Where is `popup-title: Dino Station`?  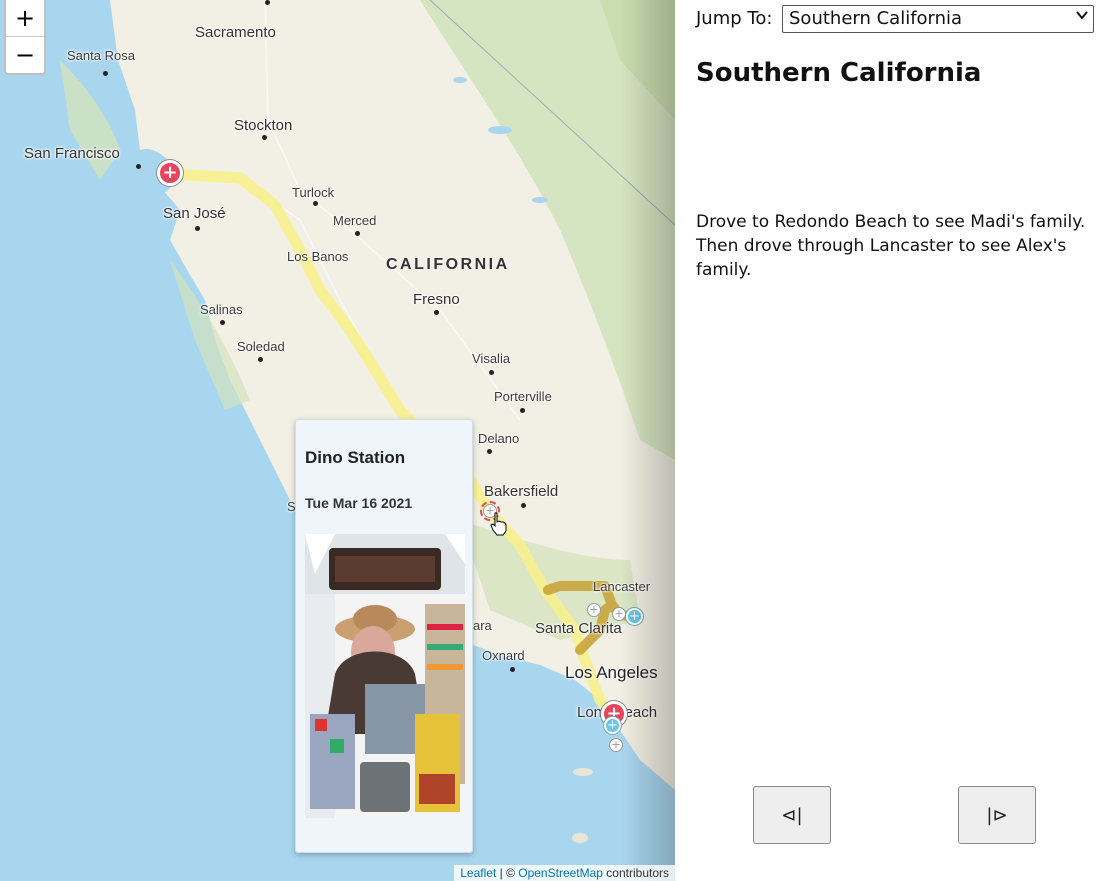
popup-title: Dino Station is located at coordinates (355, 457).